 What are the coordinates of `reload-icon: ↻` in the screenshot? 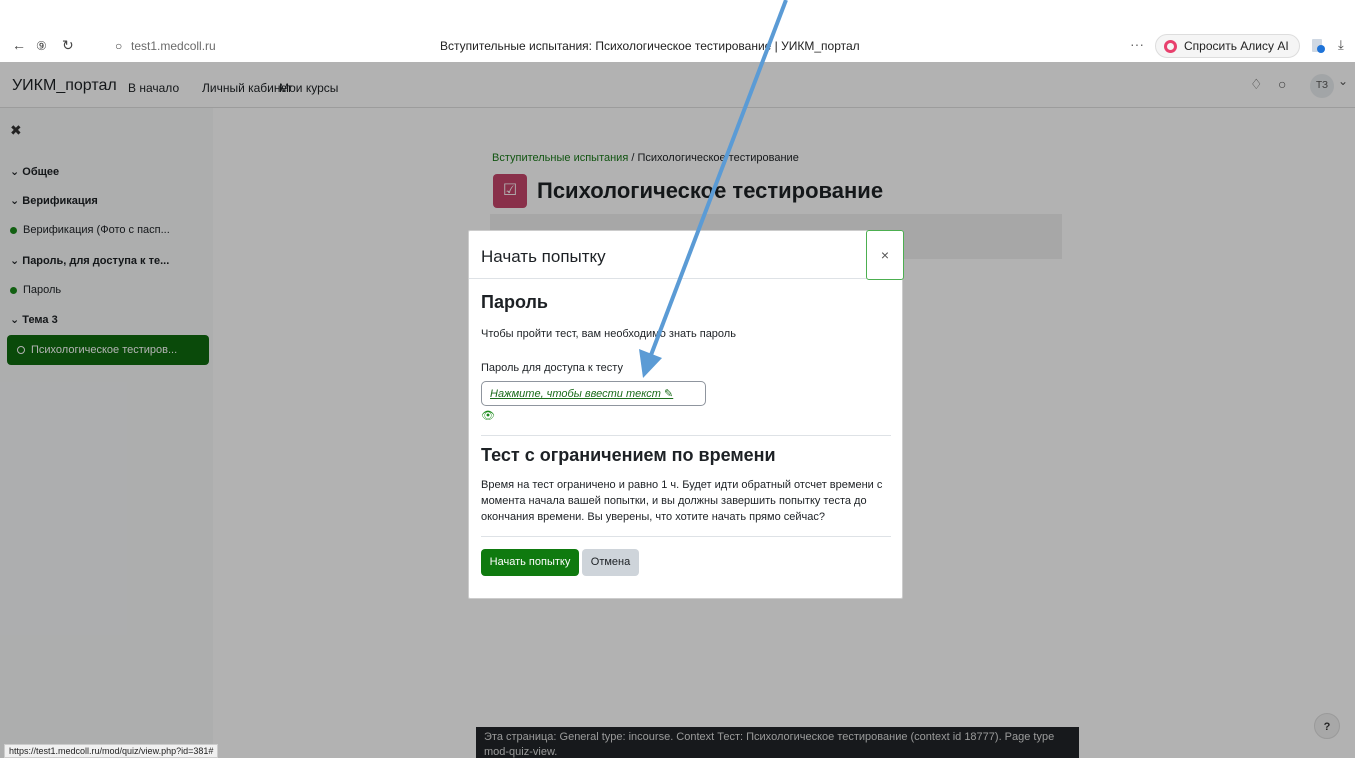 It's located at (68, 45).